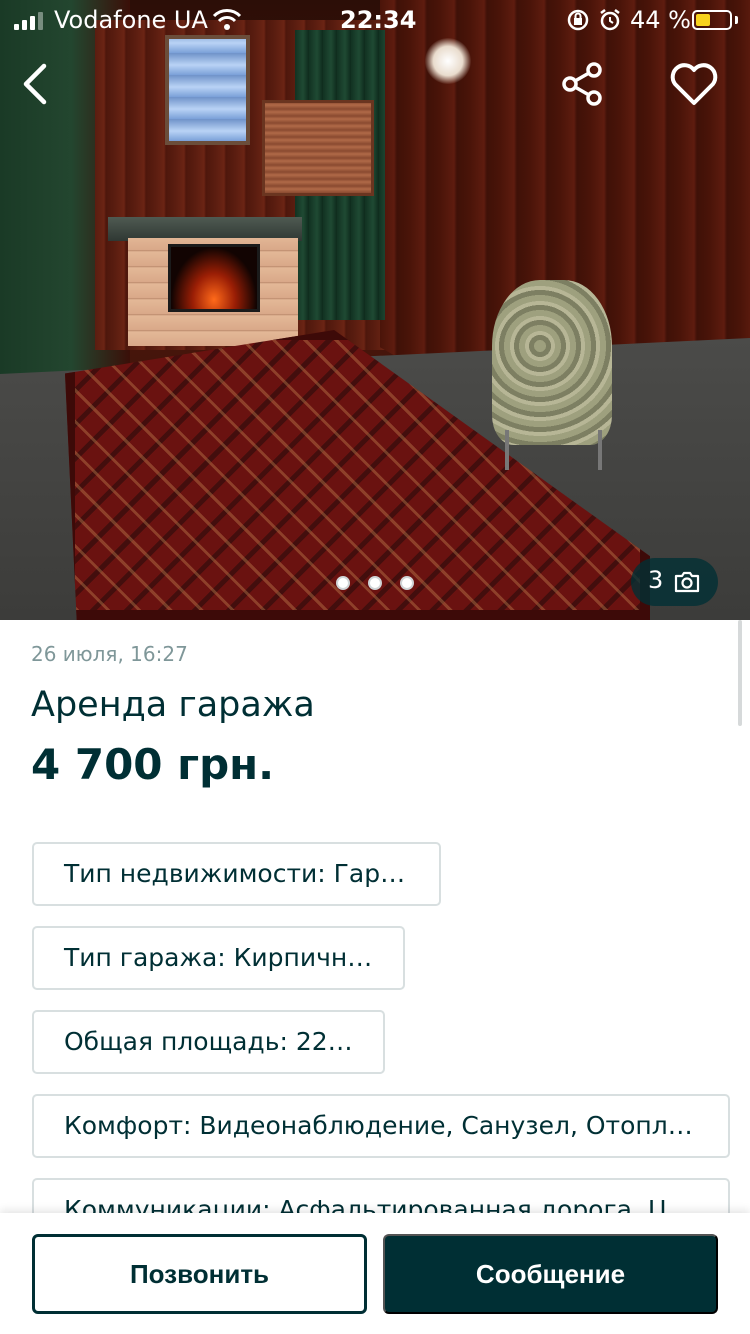 The height and width of the screenshot is (1334, 750). Describe the element at coordinates (227, 19) in the screenshot. I see `wifi-icon` at that location.